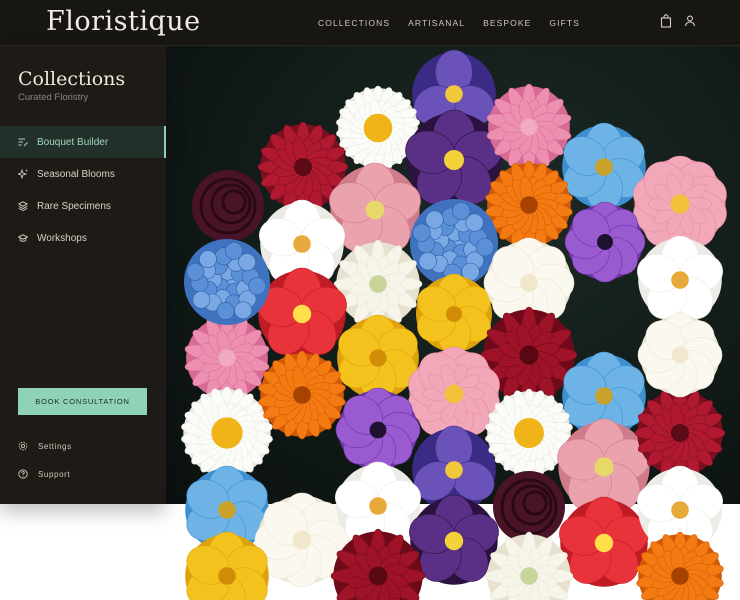  I want to click on header-actions, so click(678, 21).